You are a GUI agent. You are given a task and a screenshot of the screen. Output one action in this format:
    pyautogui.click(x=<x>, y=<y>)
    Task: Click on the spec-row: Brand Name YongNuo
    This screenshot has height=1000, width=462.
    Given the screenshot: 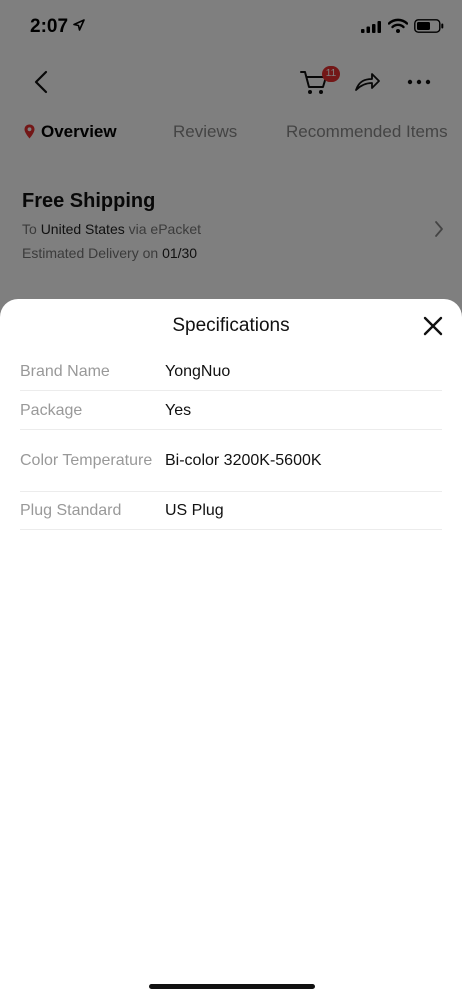 What is the action you would take?
    pyautogui.click(x=231, y=372)
    